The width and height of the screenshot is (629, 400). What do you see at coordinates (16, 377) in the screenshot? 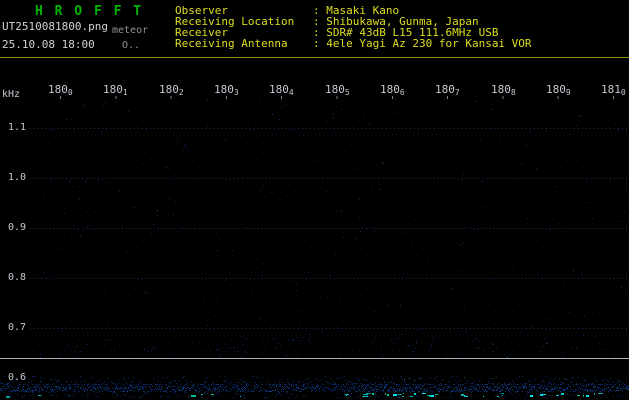
I see `y-tick-label: 0.6` at bounding box center [16, 377].